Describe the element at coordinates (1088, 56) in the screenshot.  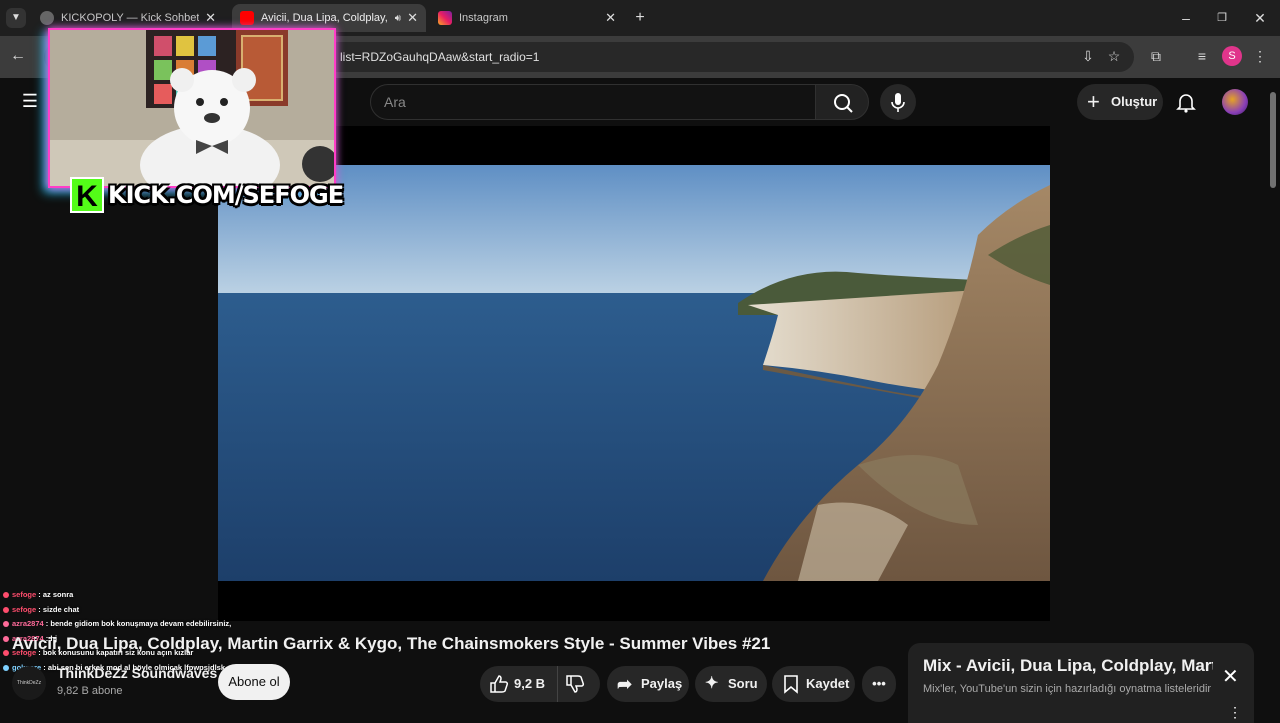
I see `install-app-icon: ⇩` at that location.